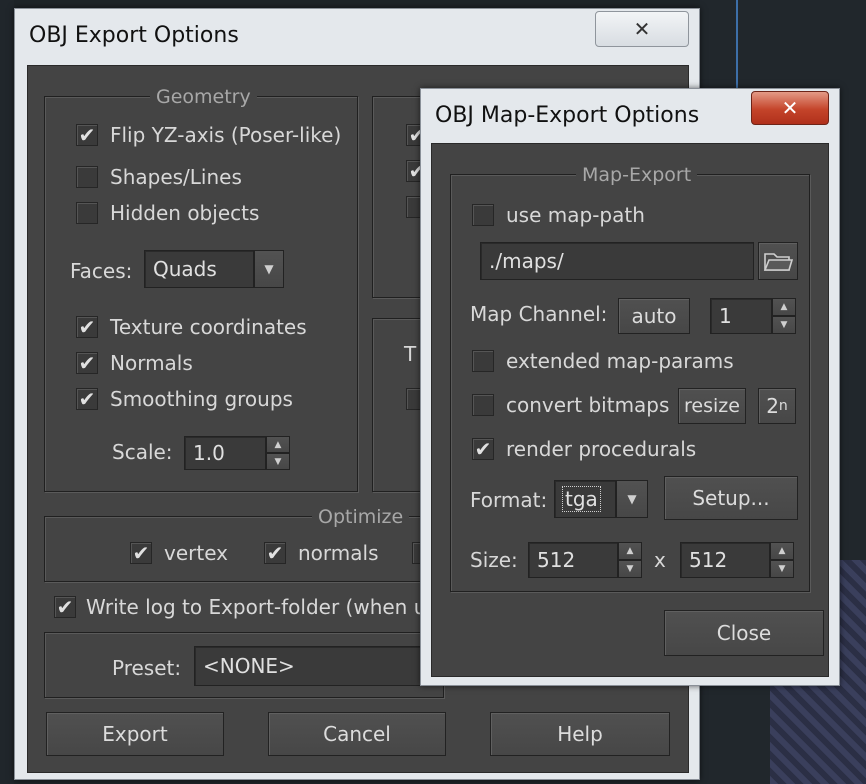 This screenshot has height=784, width=866. I want to click on size-width-input: 512, so click(573, 560).